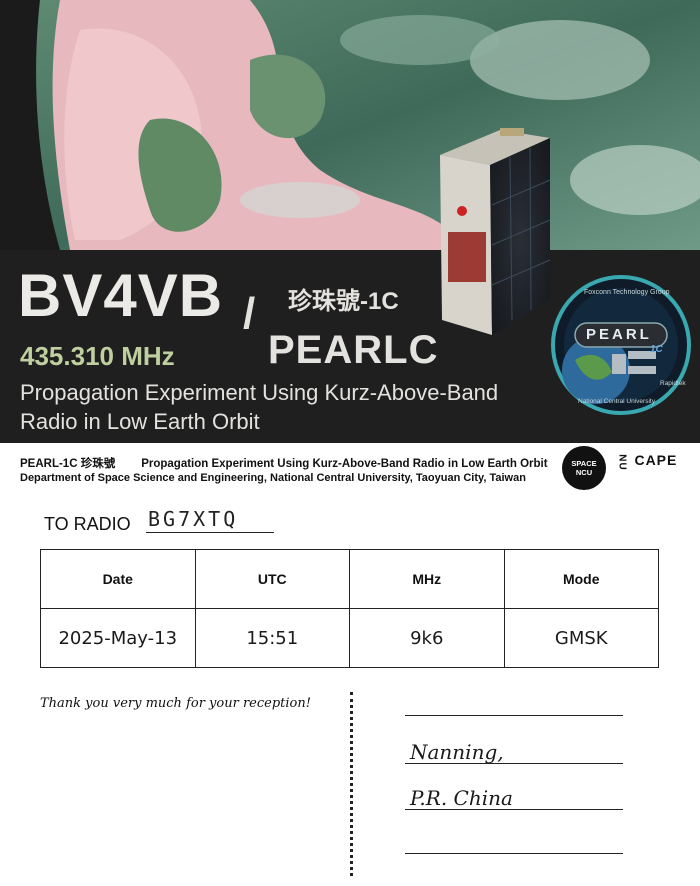  Describe the element at coordinates (272, 638) in the screenshot. I see `cell-utc: 15:51` at that location.